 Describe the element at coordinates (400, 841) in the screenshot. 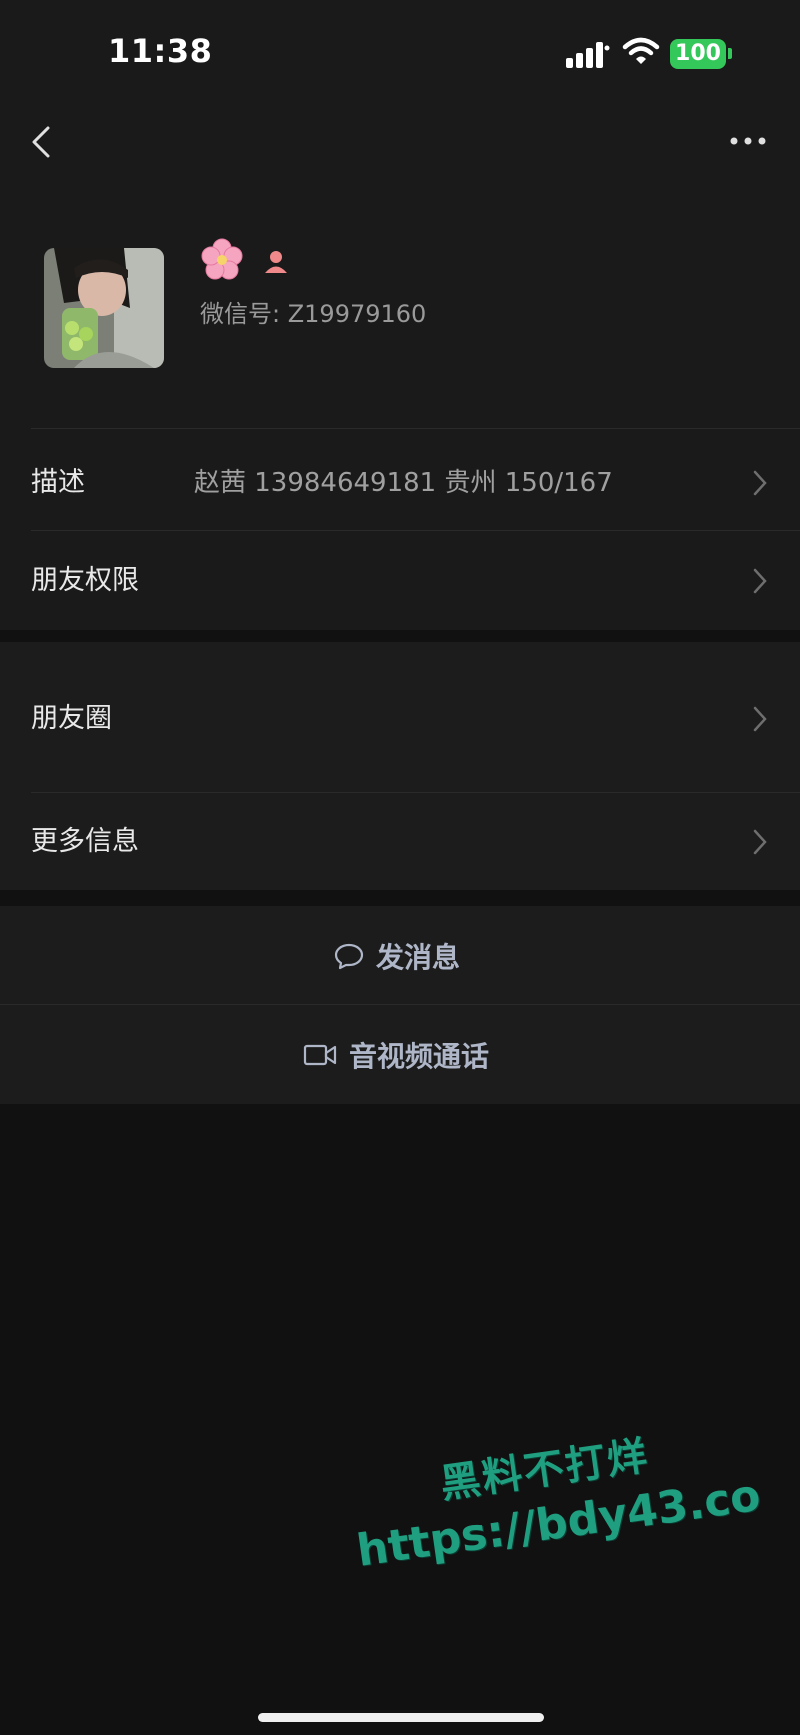

I see `more-info-row: 更多信息` at that location.